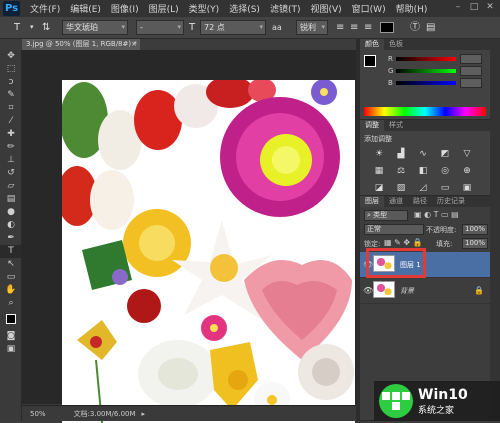 The width and height of the screenshot is (500, 423). Describe the element at coordinates (204, 8) in the screenshot. I see `menu-type: 类型(Y)` at that location.